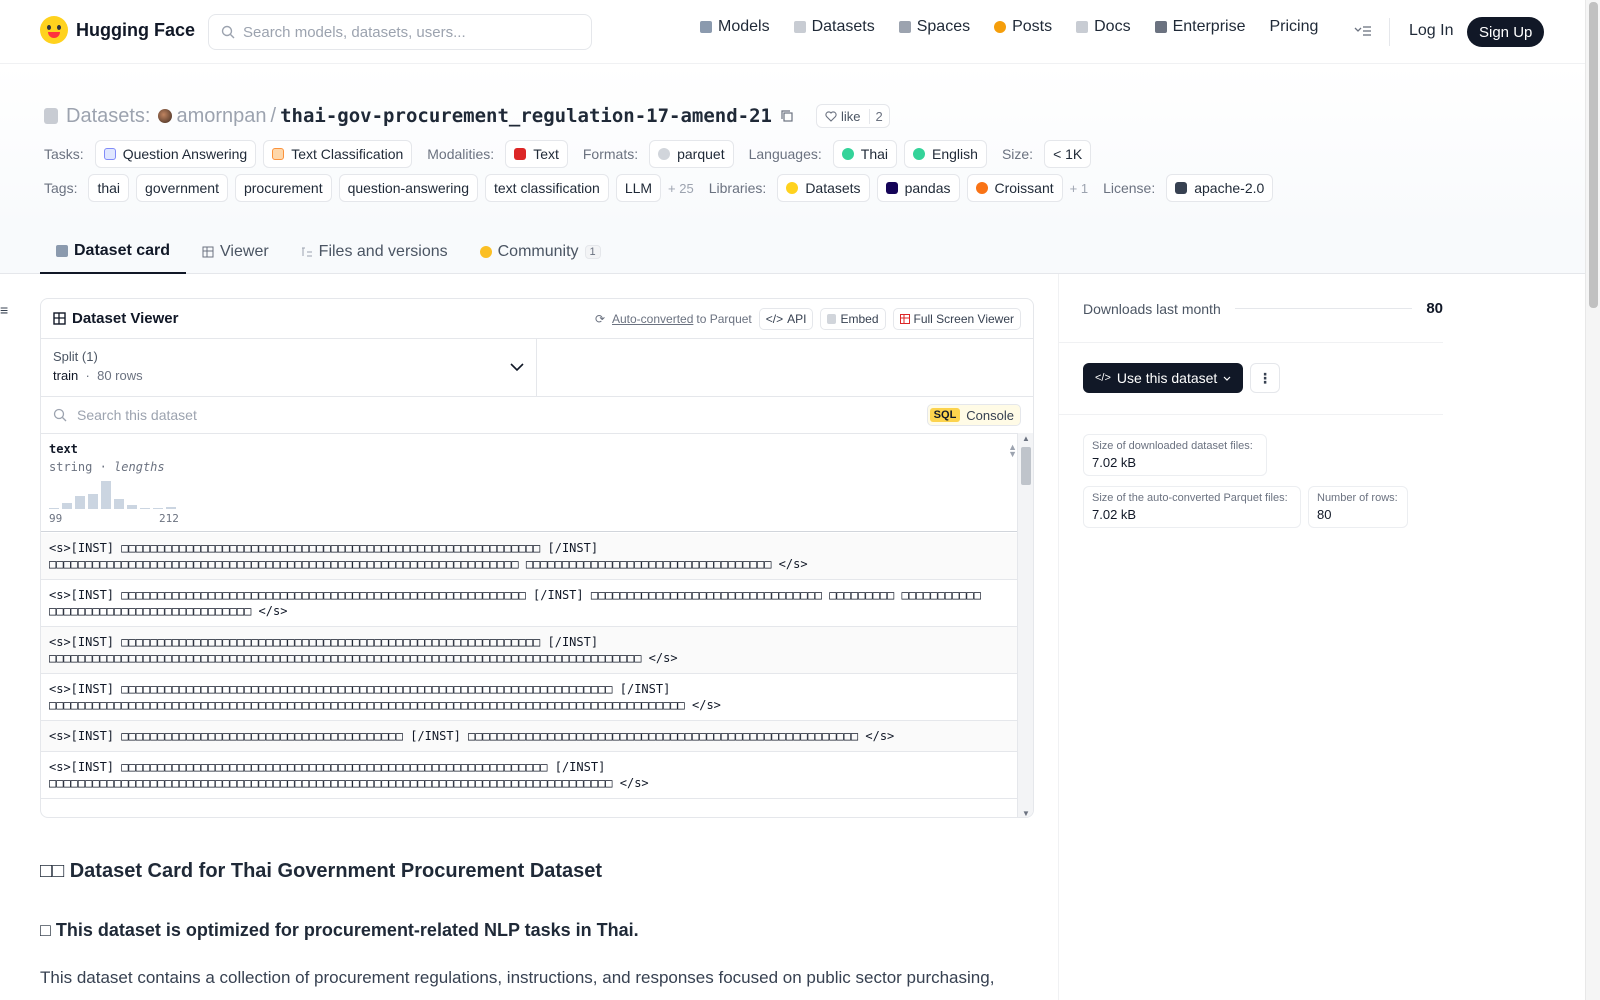 The width and height of the screenshot is (1600, 1000). What do you see at coordinates (981, 188) in the screenshot?
I see `croissant-icon` at bounding box center [981, 188].